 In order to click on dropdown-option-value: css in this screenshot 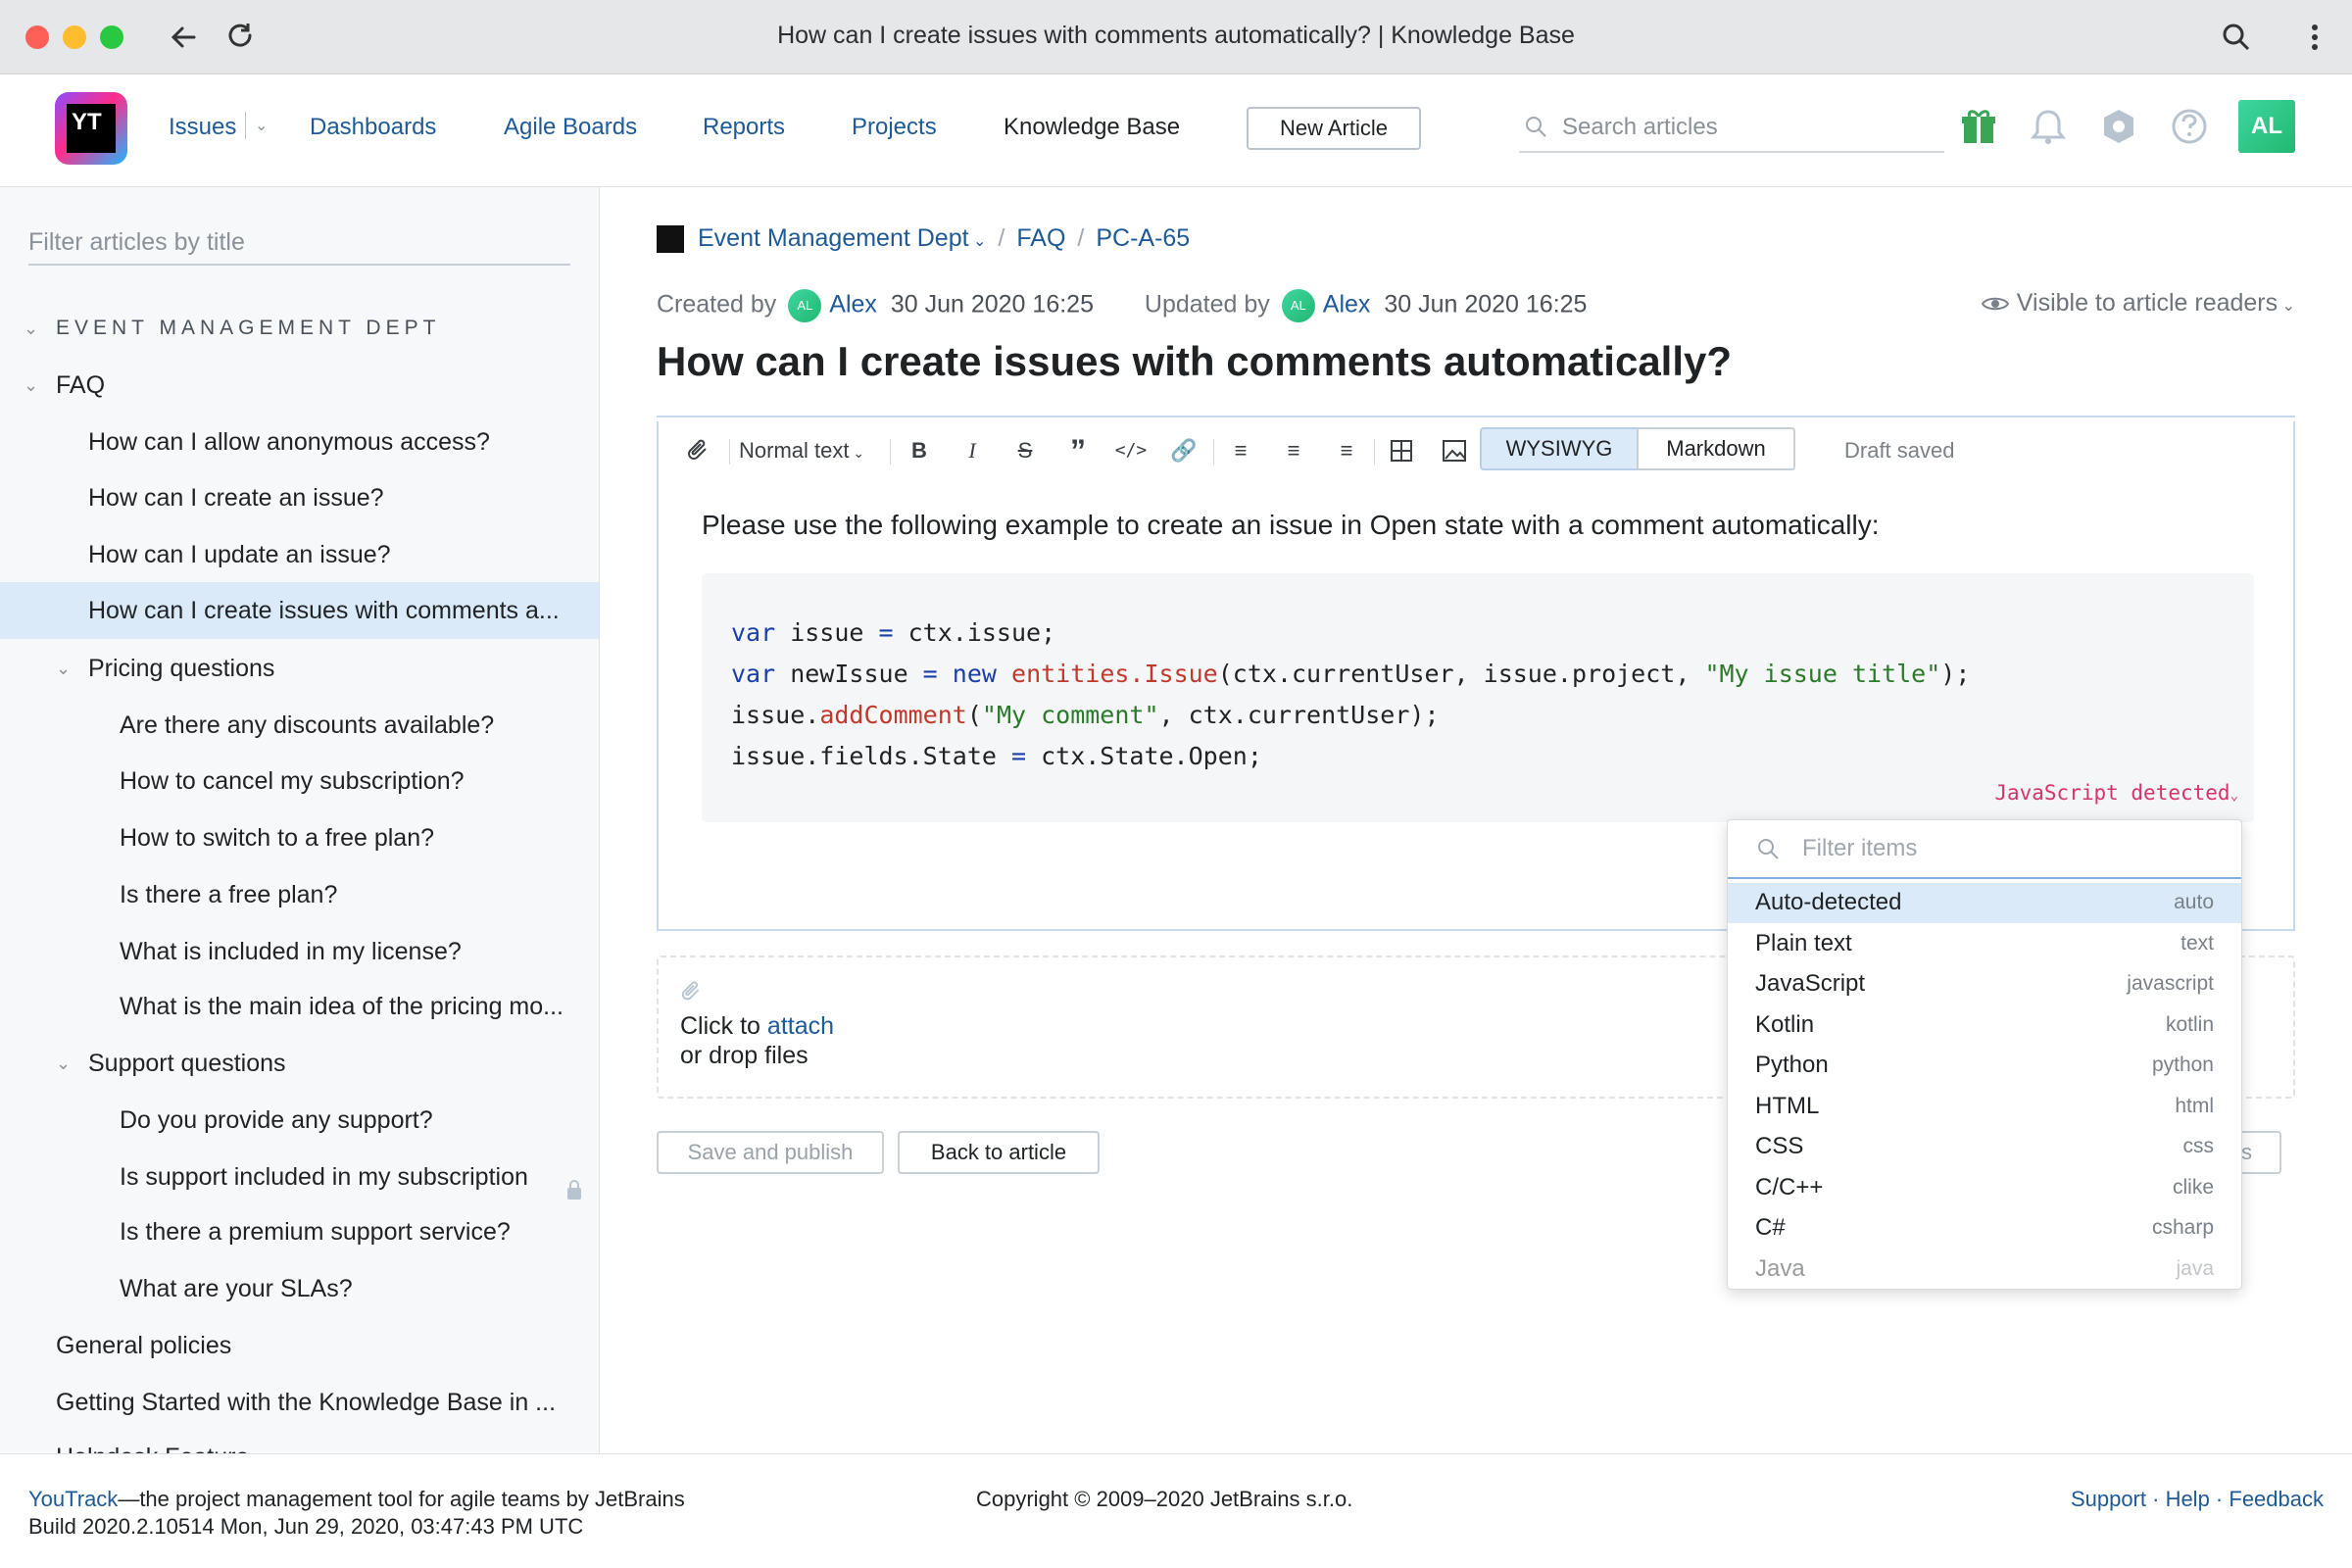, I will do `click(2198, 1146)`.